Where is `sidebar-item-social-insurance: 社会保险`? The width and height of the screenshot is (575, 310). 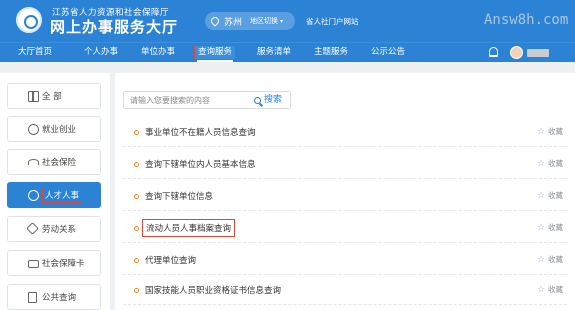 sidebar-item-social-insurance: 社会保险 is located at coordinates (54, 162).